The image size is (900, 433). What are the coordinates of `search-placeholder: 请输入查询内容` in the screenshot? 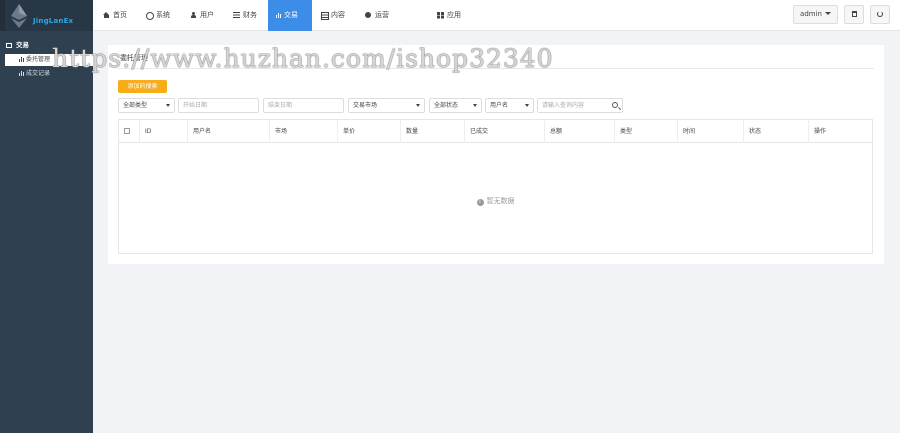 It's located at (563, 105).